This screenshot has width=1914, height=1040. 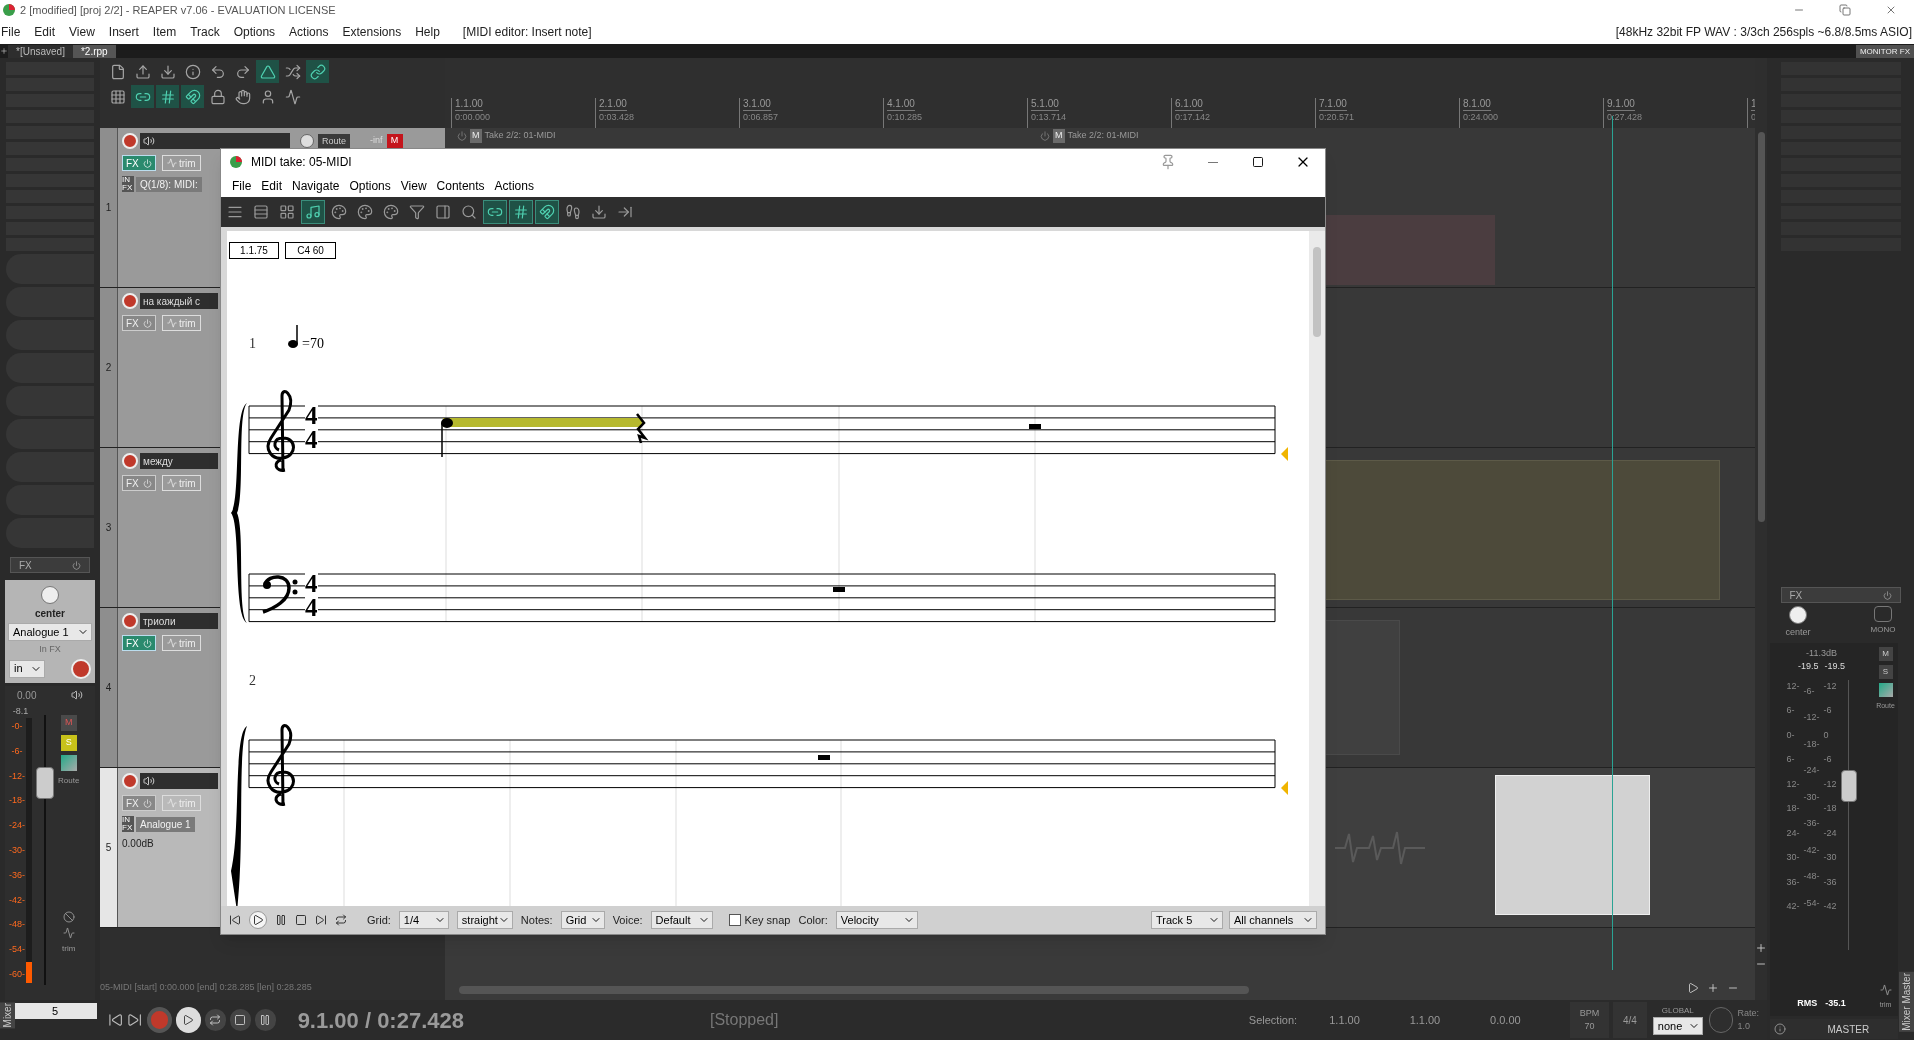 What do you see at coordinates (484, 920) in the screenshot?
I see `grid-type-dropdown: straight` at bounding box center [484, 920].